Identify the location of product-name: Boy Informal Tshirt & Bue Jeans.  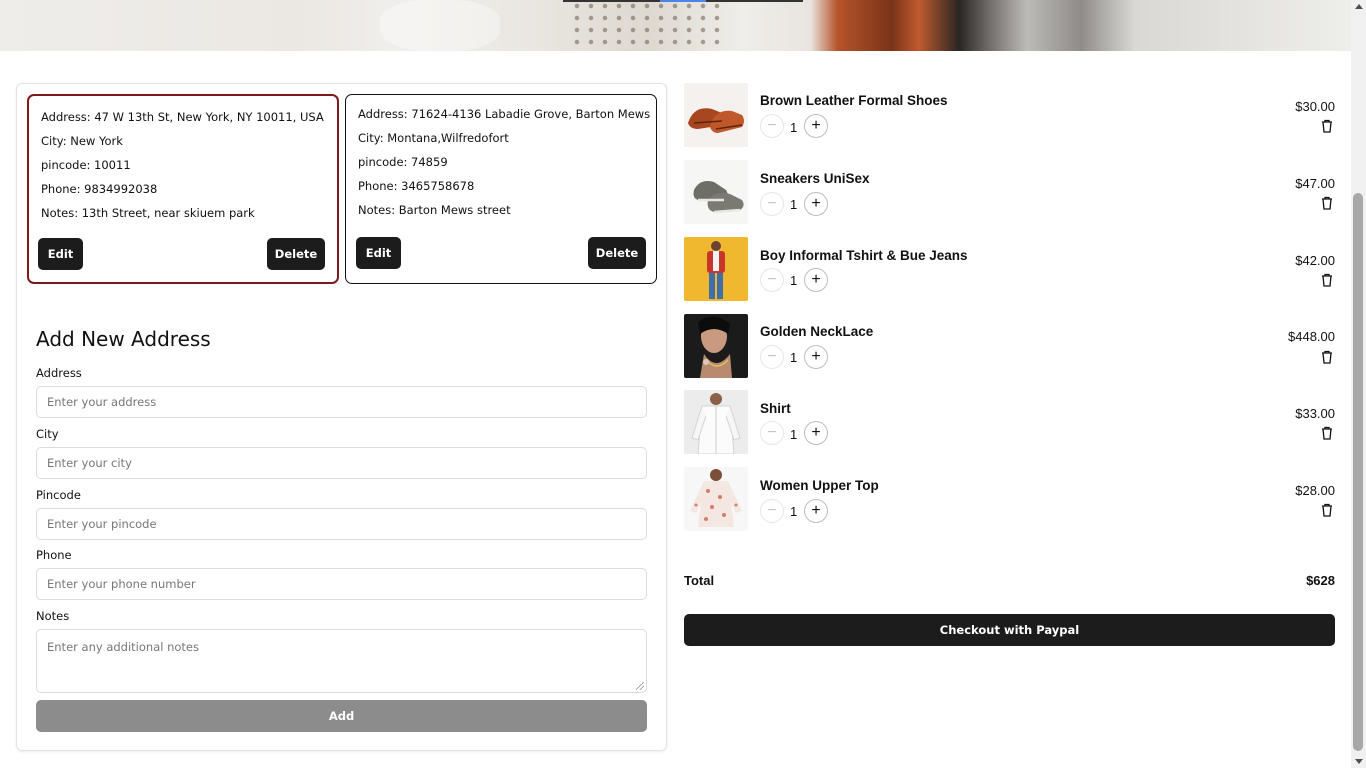
(864, 255).